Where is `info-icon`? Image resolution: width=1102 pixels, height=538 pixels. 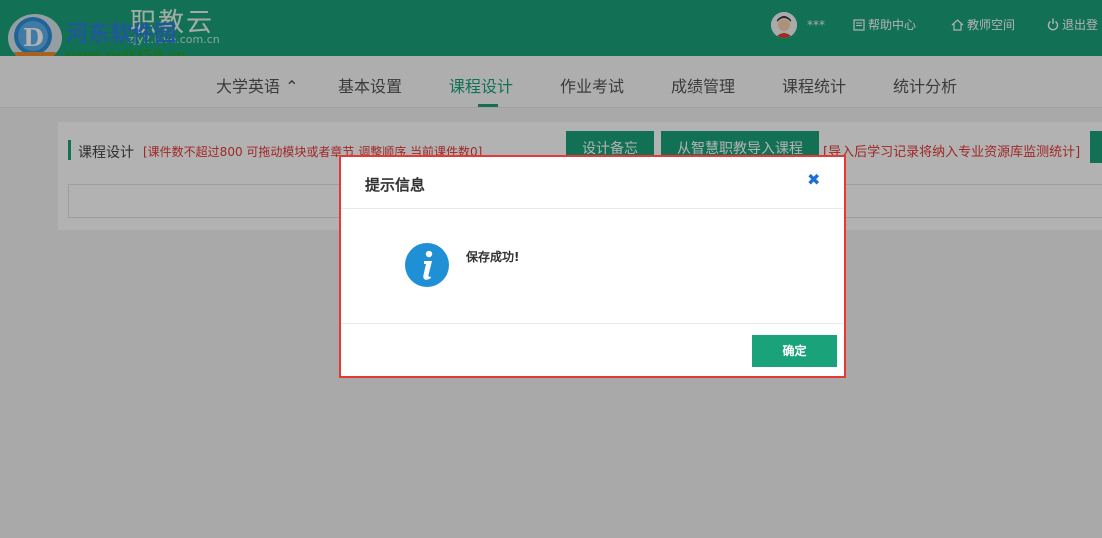 info-icon is located at coordinates (427, 265).